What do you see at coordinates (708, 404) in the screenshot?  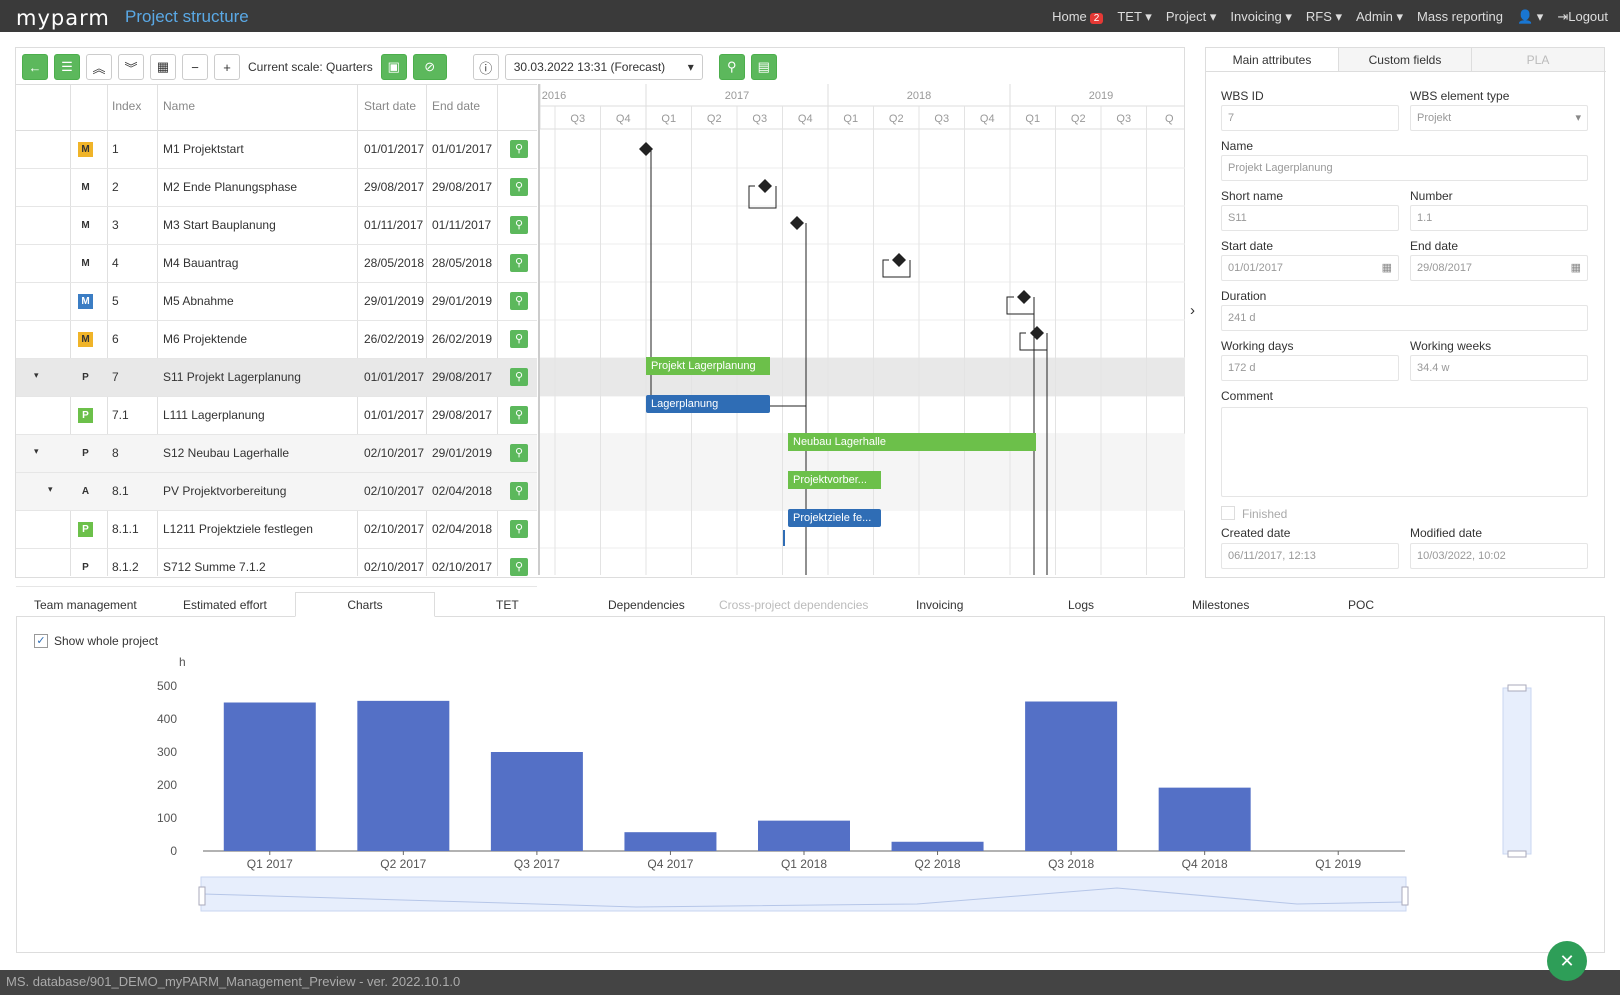 I see `gantt-bar-lagerplanung: Lagerplanung` at bounding box center [708, 404].